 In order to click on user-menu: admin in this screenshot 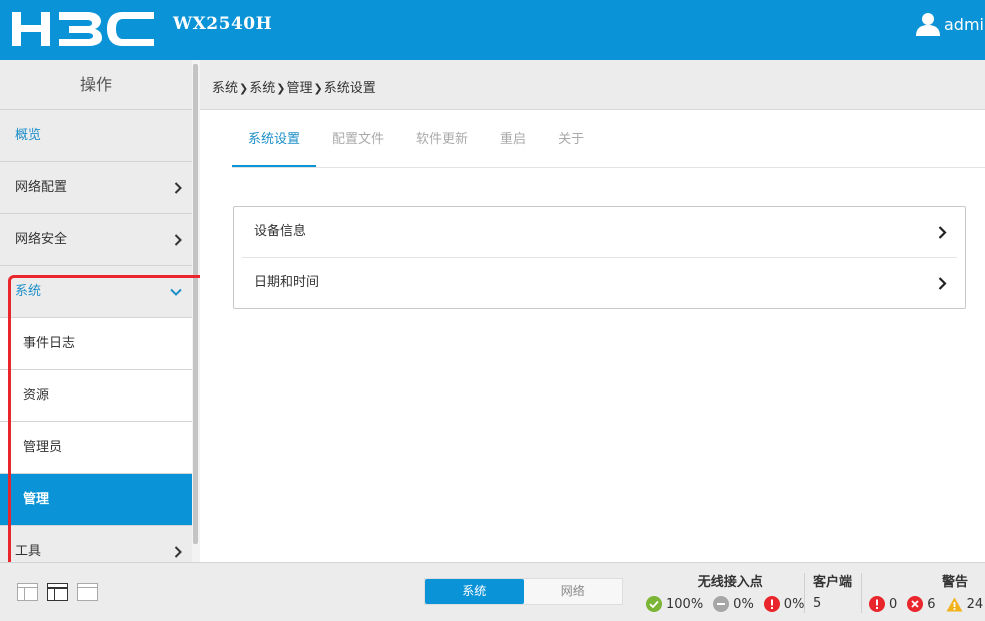, I will do `click(950, 24)`.